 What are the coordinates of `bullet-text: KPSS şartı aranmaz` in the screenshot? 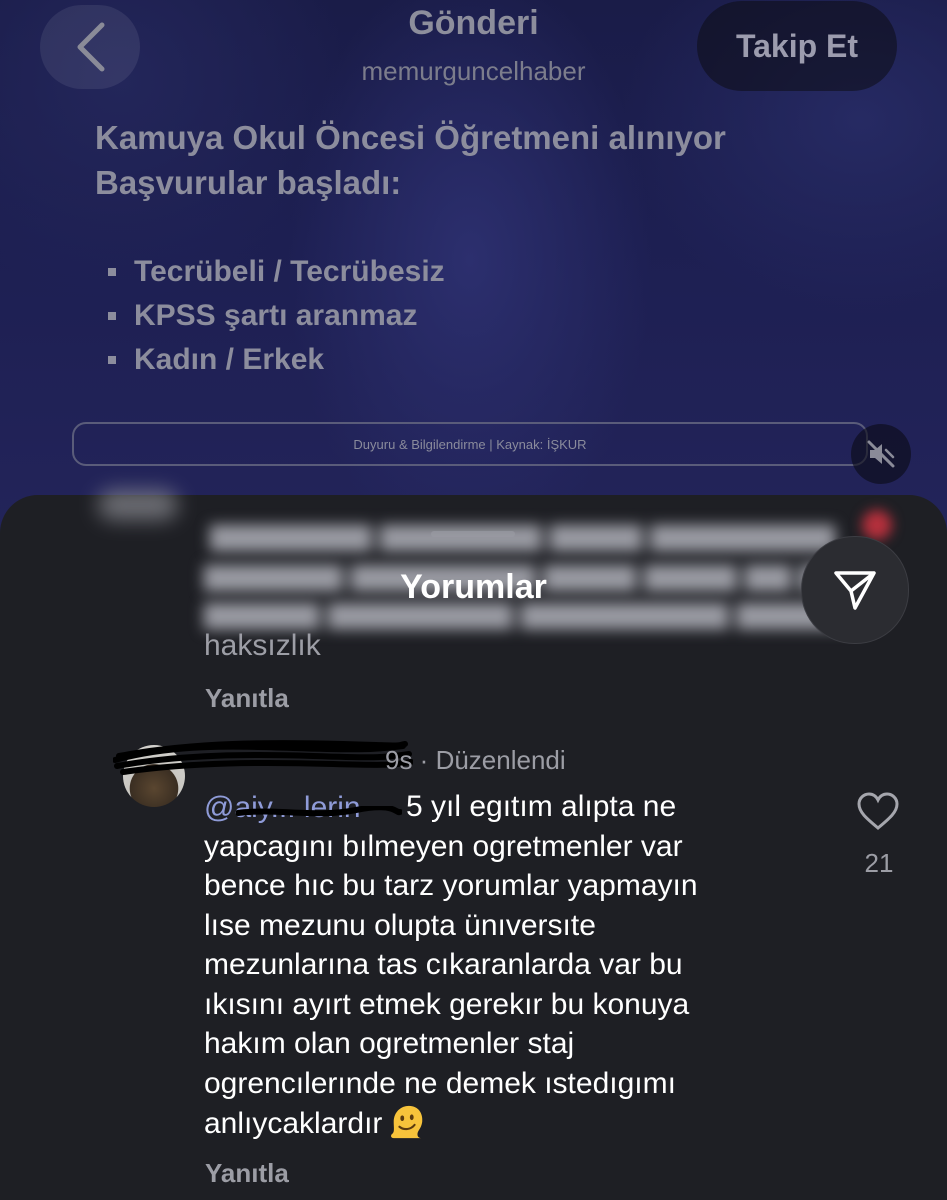 It's located at (276, 315).